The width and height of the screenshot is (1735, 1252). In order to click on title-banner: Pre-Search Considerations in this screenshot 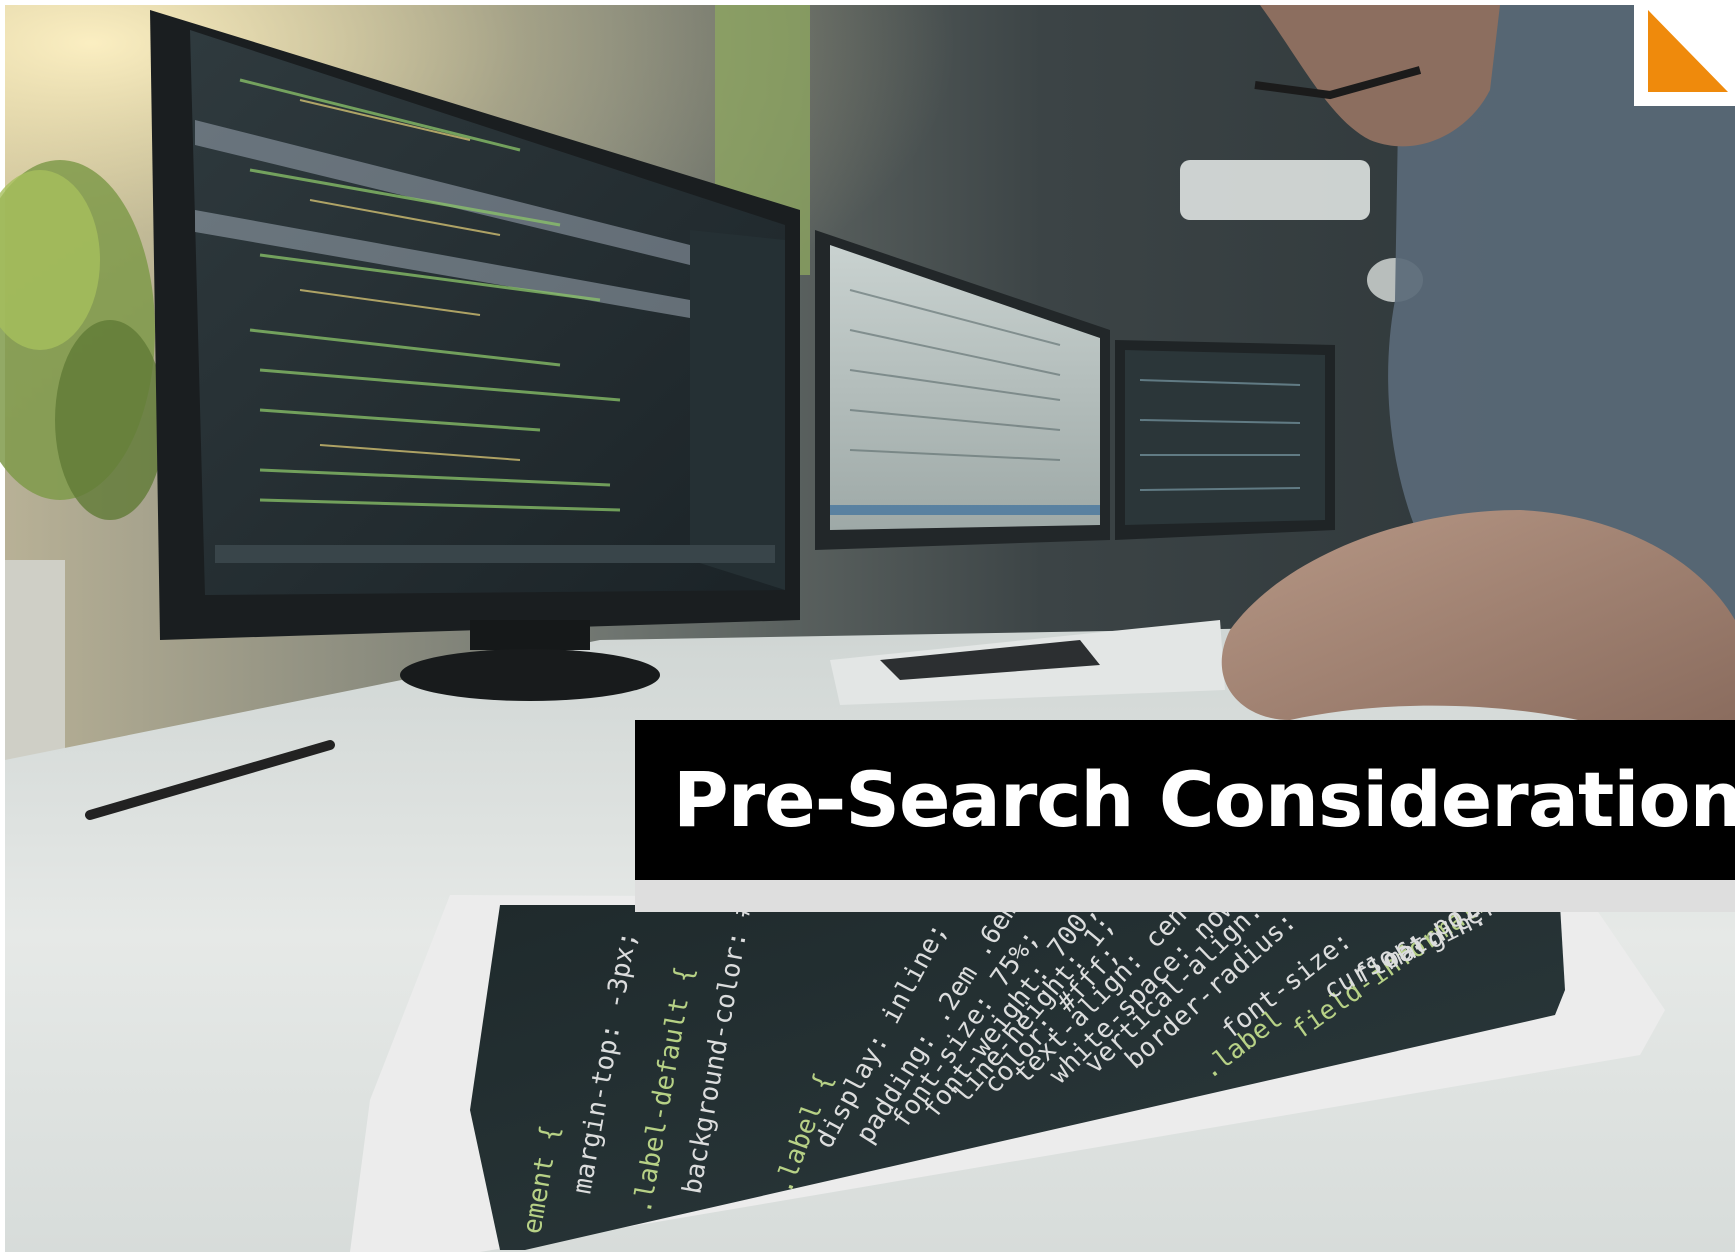, I will do `click(1185, 800)`.